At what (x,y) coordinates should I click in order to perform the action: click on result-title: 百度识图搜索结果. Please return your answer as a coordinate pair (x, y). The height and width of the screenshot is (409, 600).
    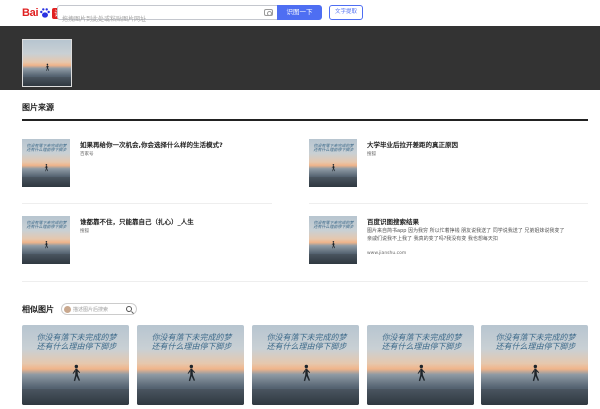
    Looking at the image, I should click on (393, 221).